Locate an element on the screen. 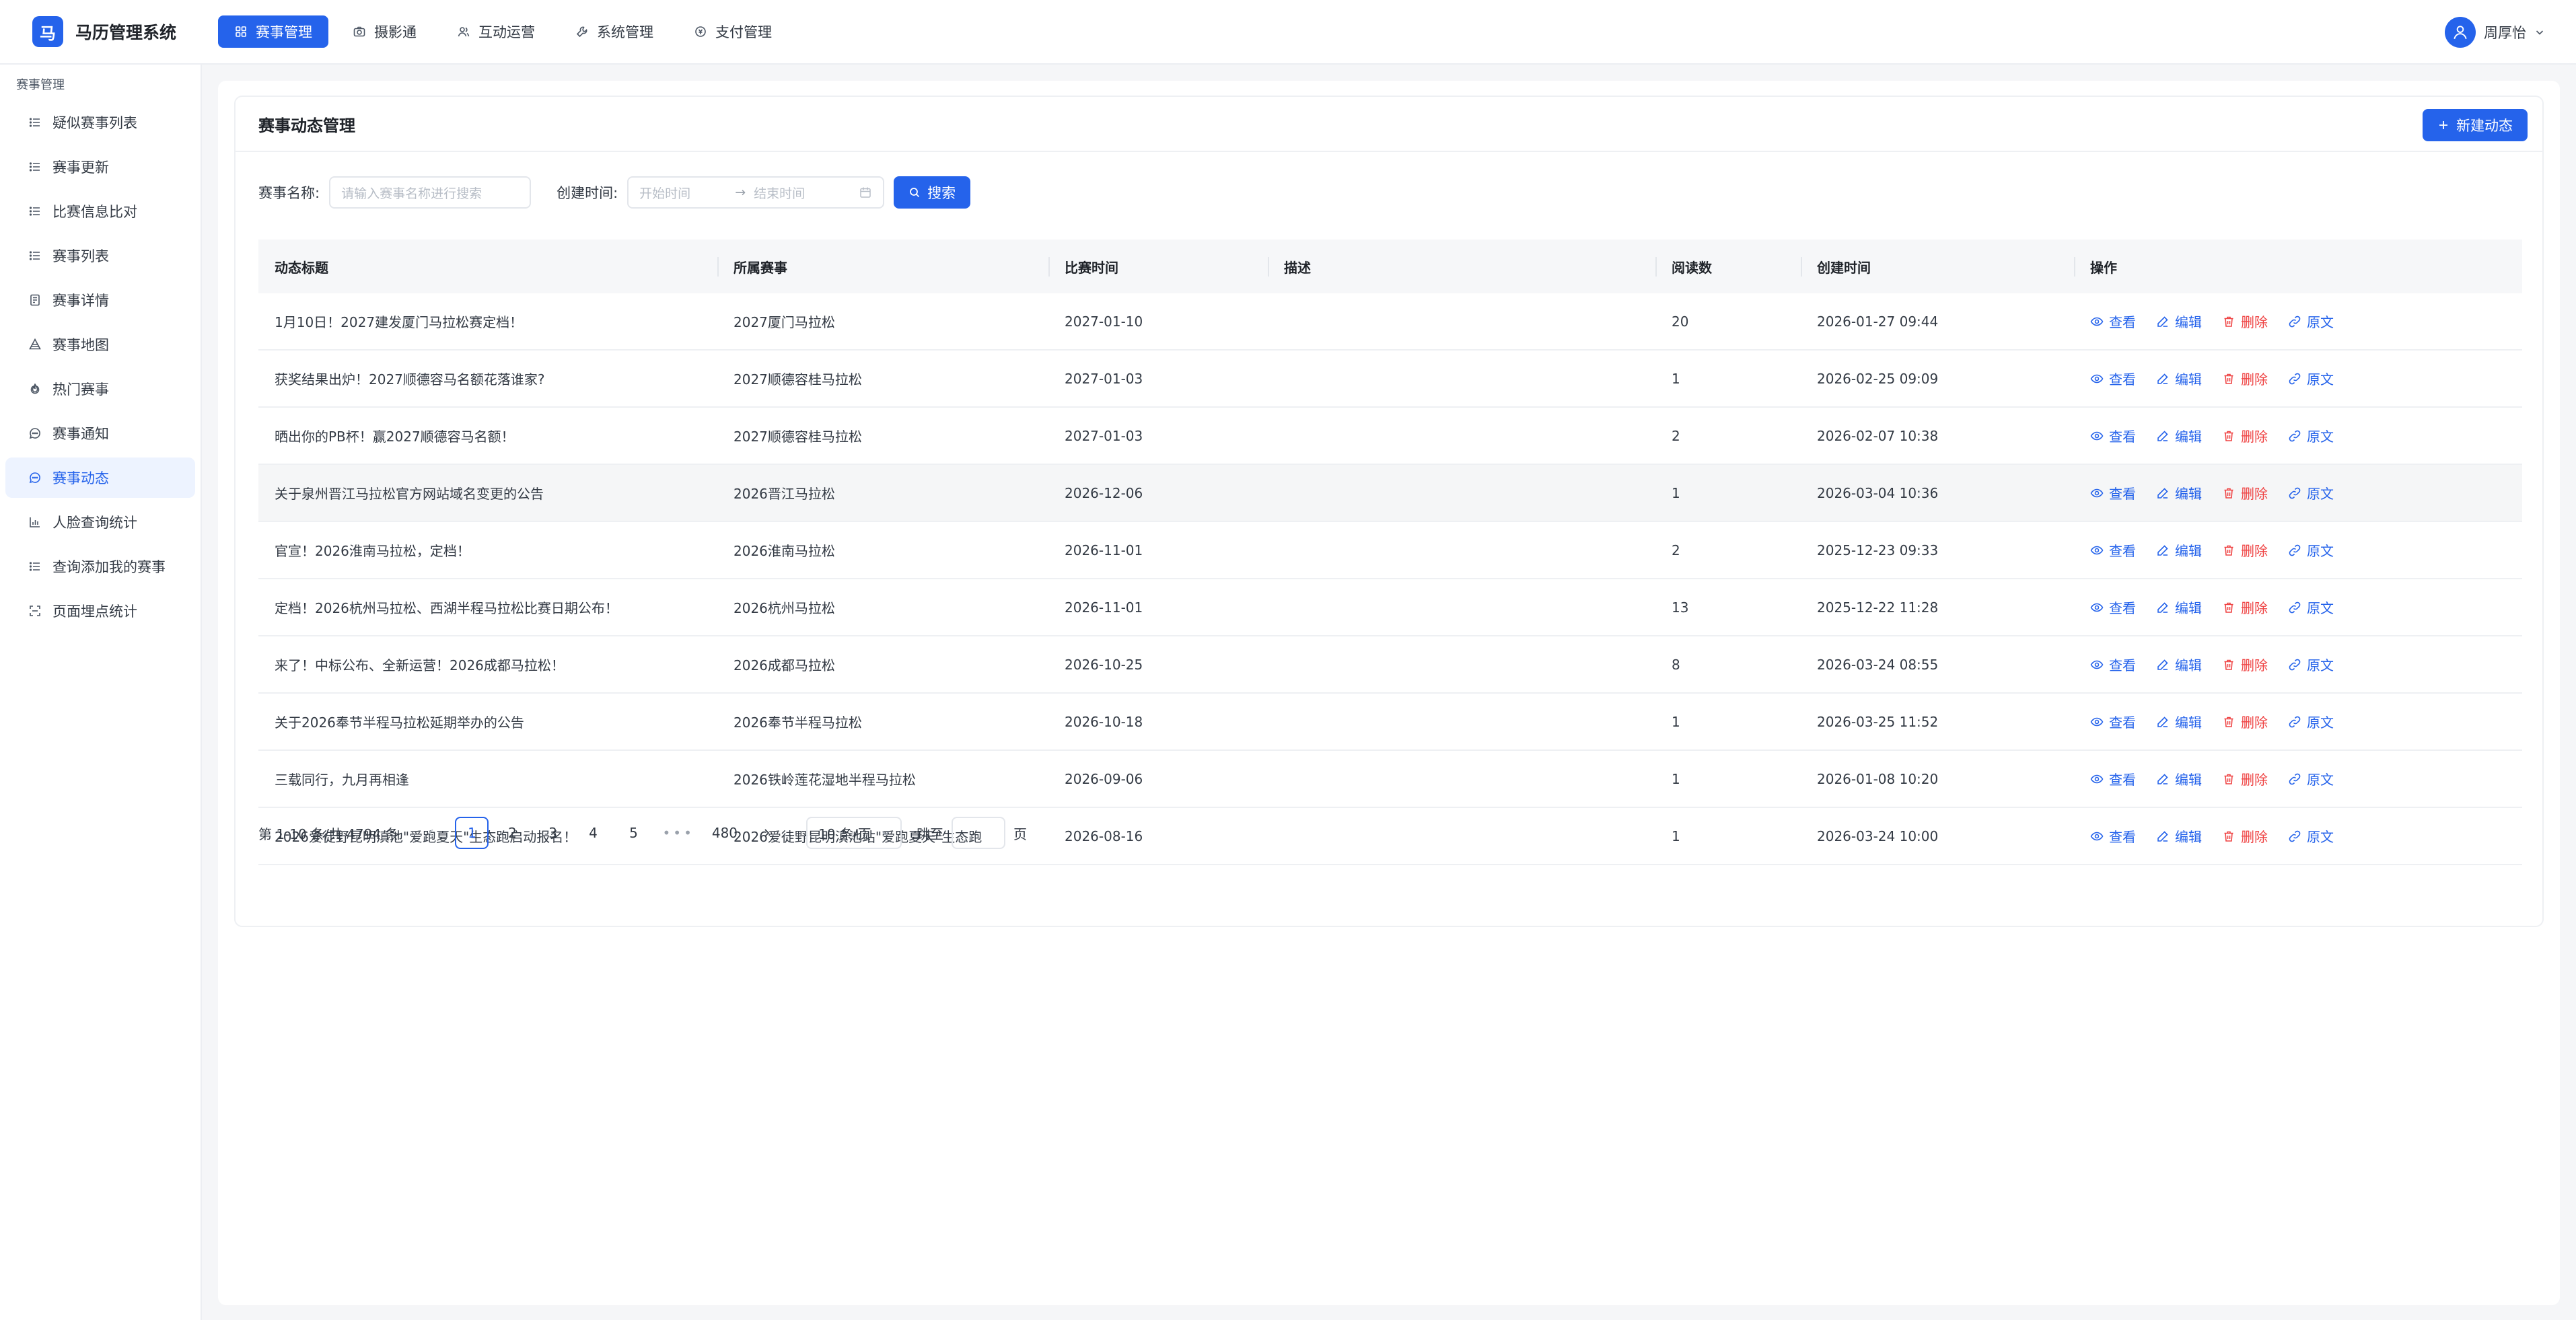  topnav-item-system: 系统管理 is located at coordinates (614, 31).